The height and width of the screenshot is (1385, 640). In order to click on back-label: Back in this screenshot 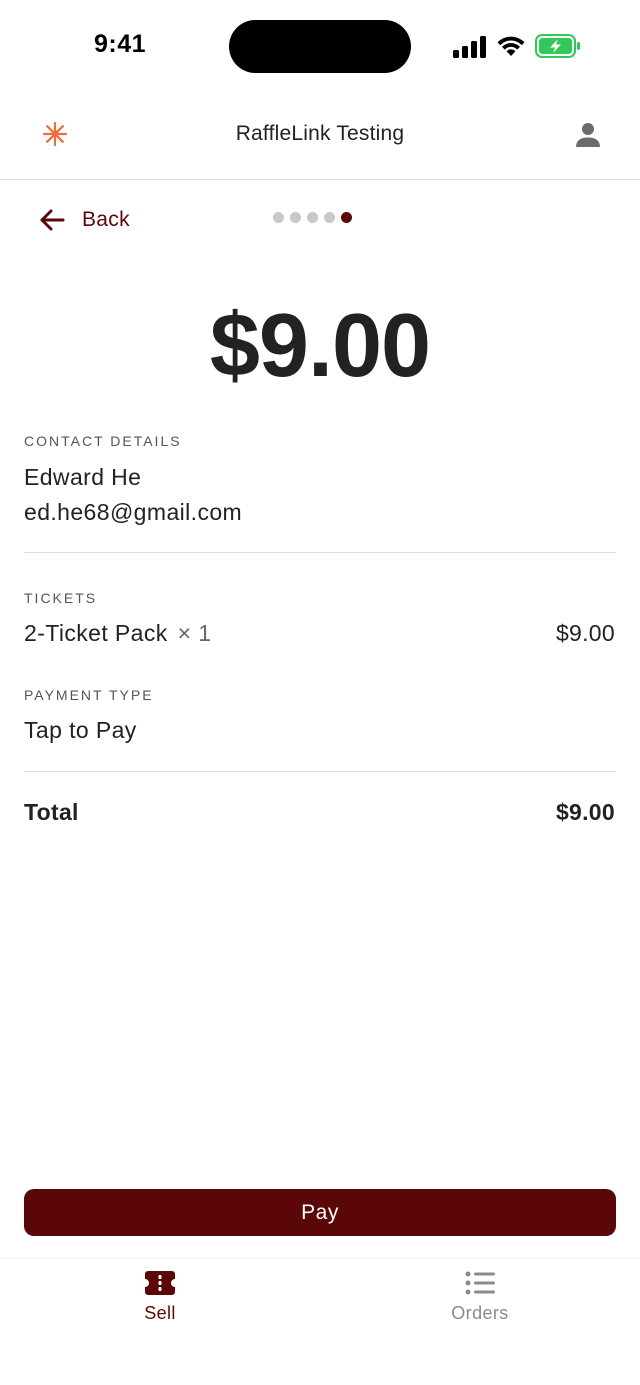, I will do `click(106, 219)`.